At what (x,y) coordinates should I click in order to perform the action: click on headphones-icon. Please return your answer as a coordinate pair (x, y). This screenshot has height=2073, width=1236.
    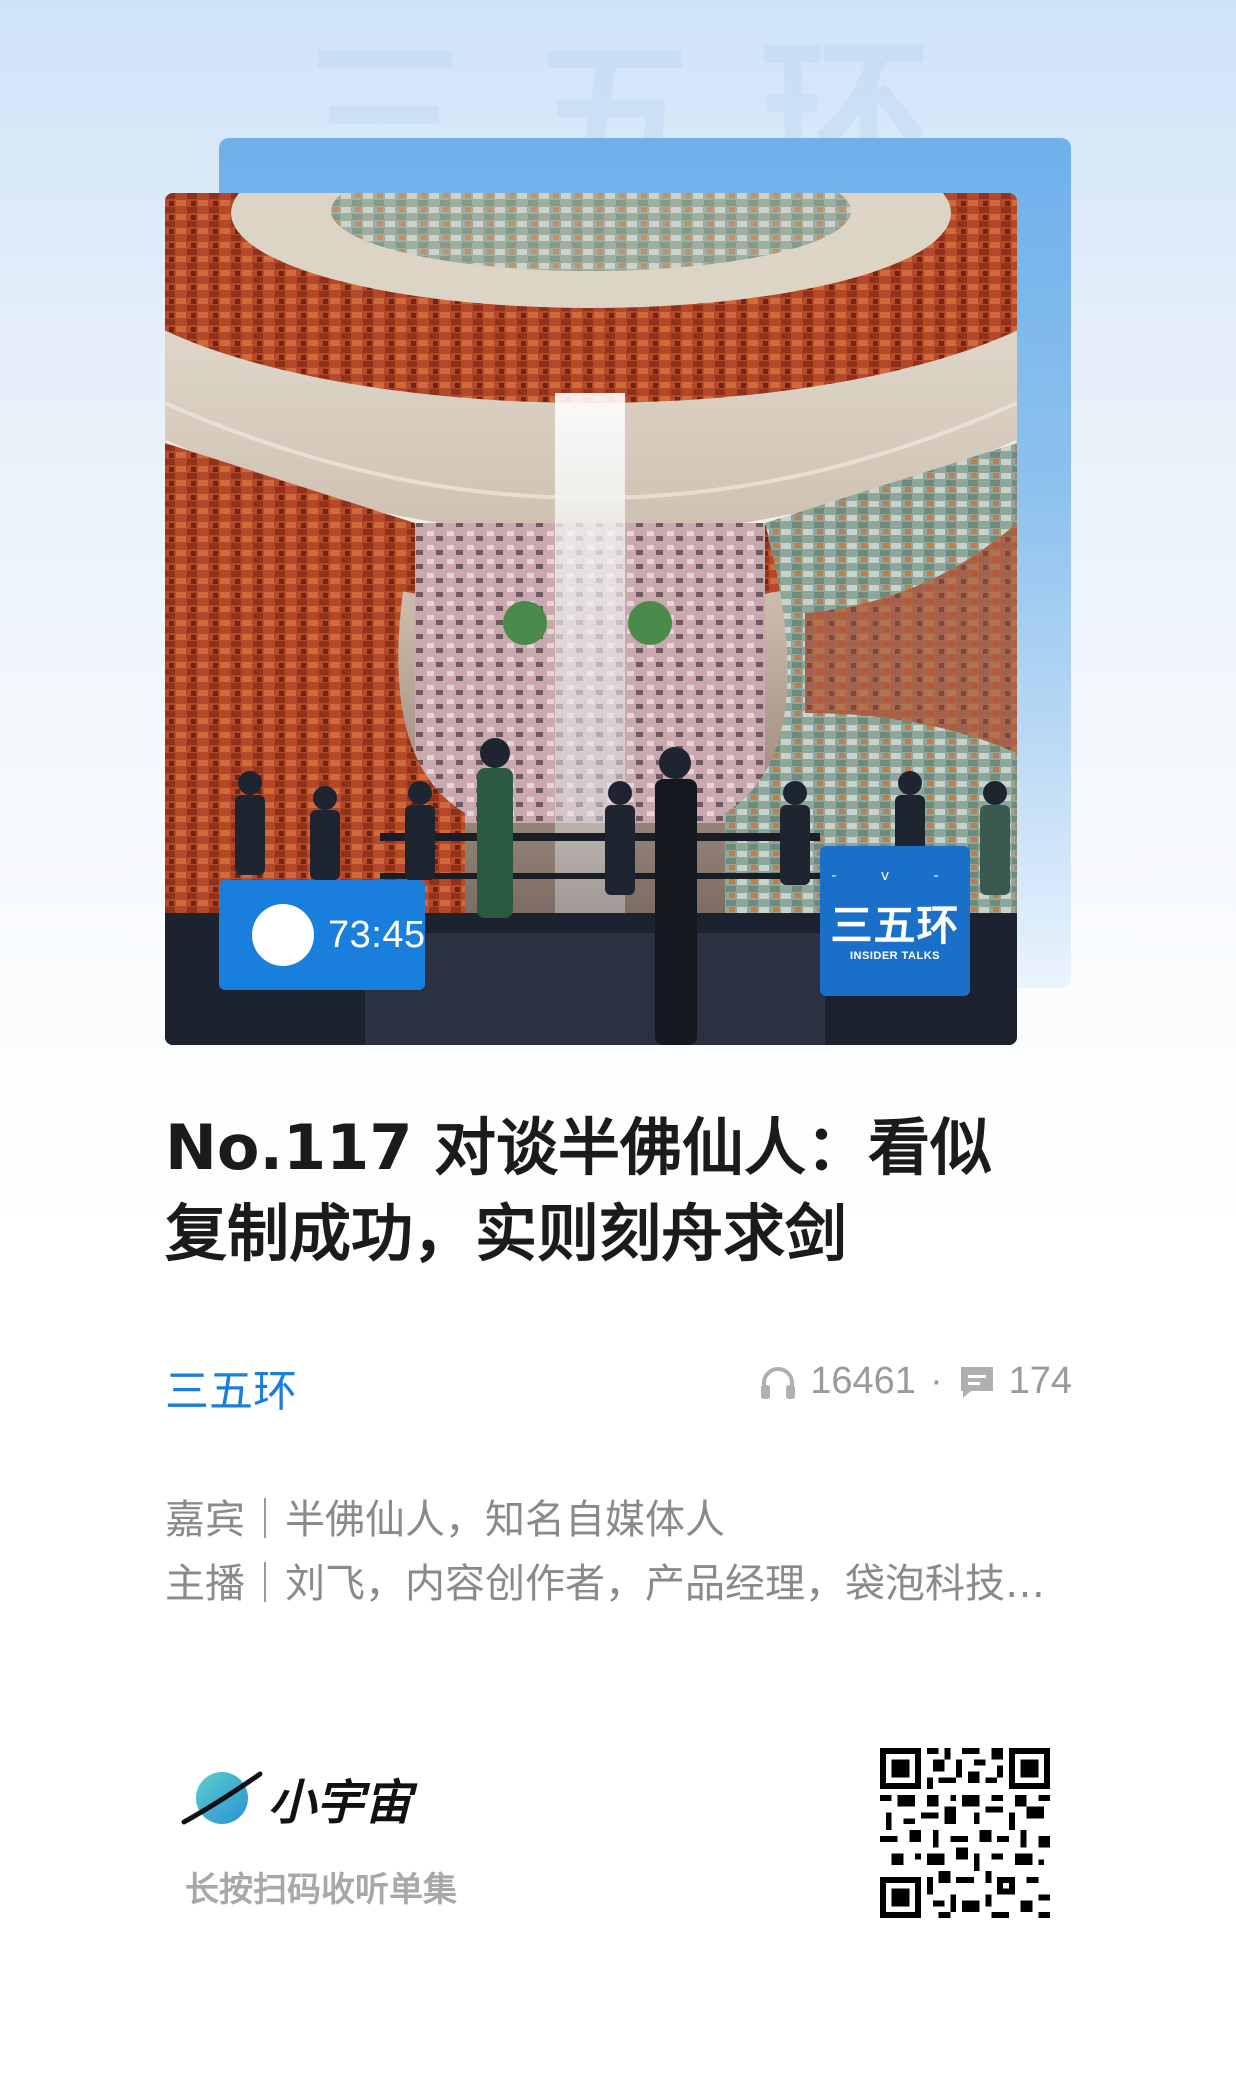
    Looking at the image, I should click on (778, 1382).